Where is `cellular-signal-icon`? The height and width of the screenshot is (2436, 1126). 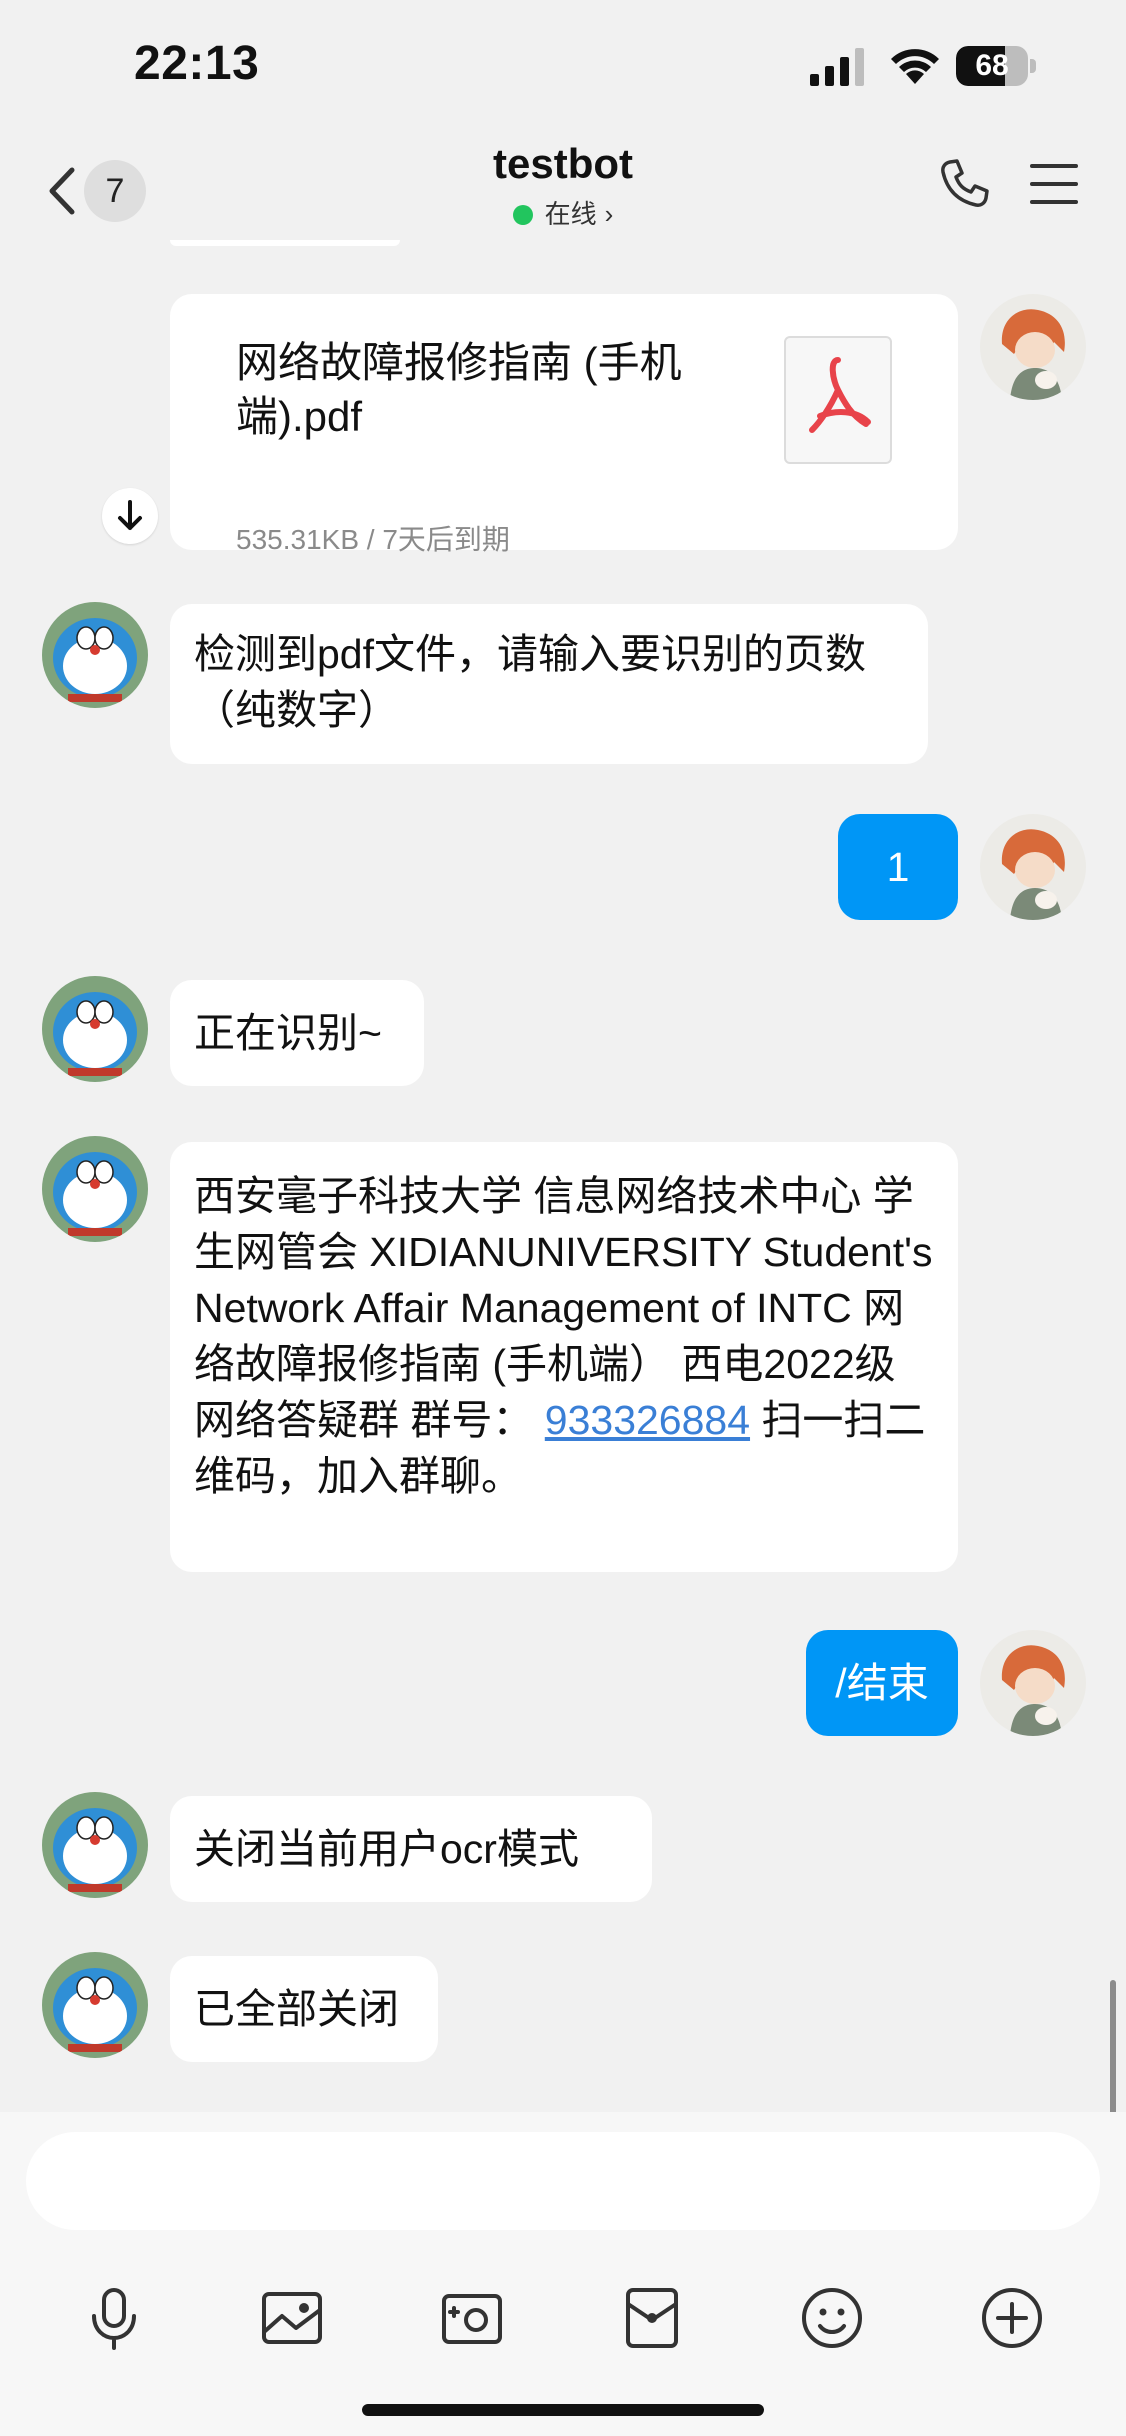
cellular-signal-icon is located at coordinates (837, 67).